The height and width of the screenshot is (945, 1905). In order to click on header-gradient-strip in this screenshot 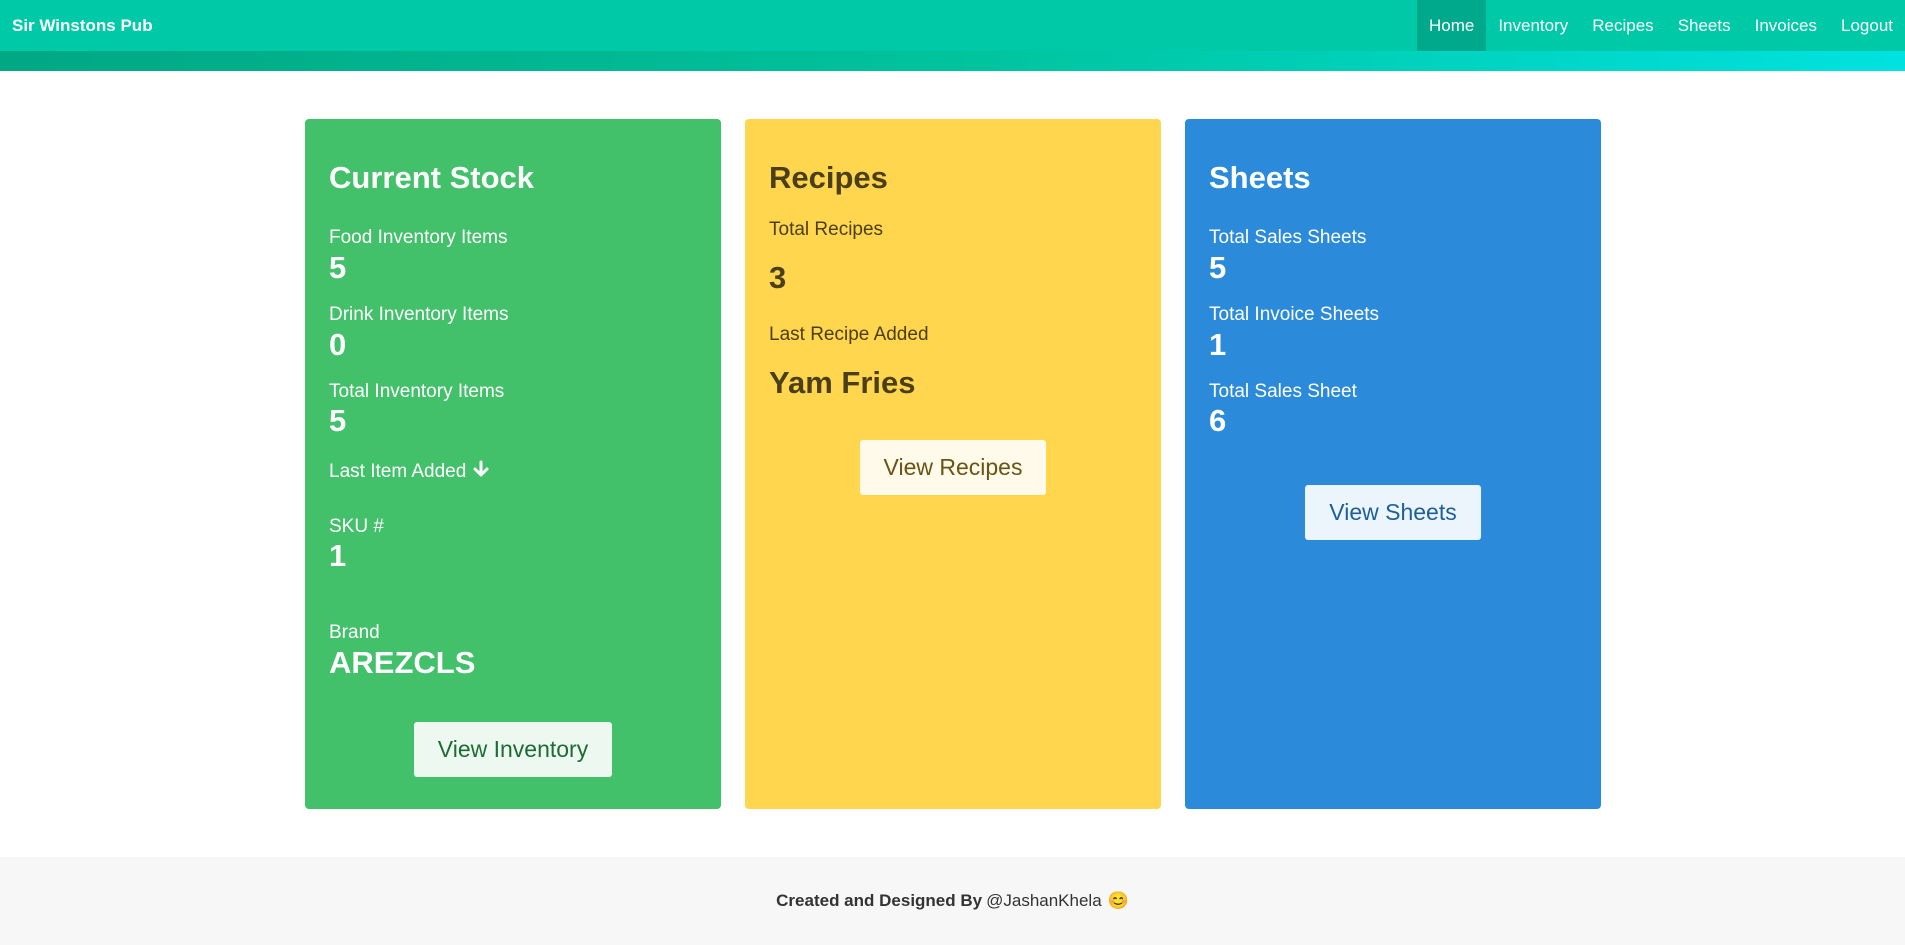, I will do `click(952, 61)`.